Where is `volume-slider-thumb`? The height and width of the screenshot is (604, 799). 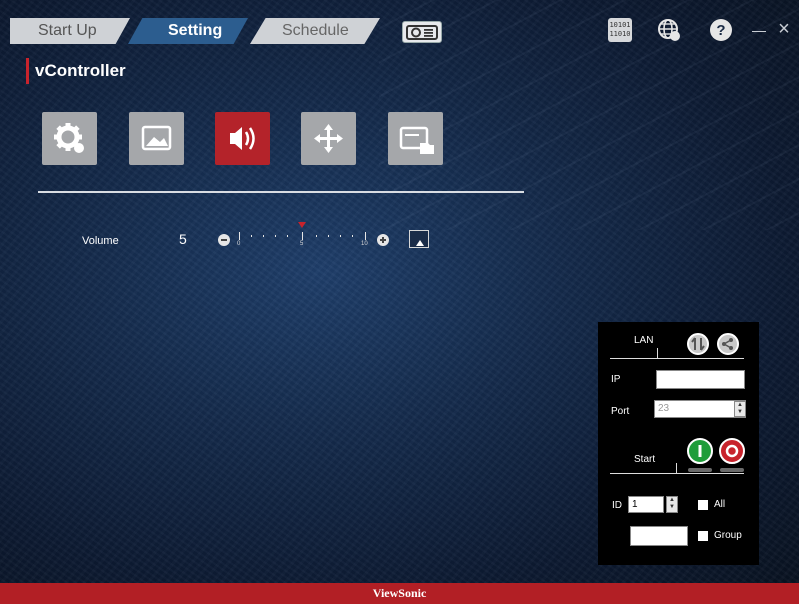 volume-slider-thumb is located at coordinates (302, 225).